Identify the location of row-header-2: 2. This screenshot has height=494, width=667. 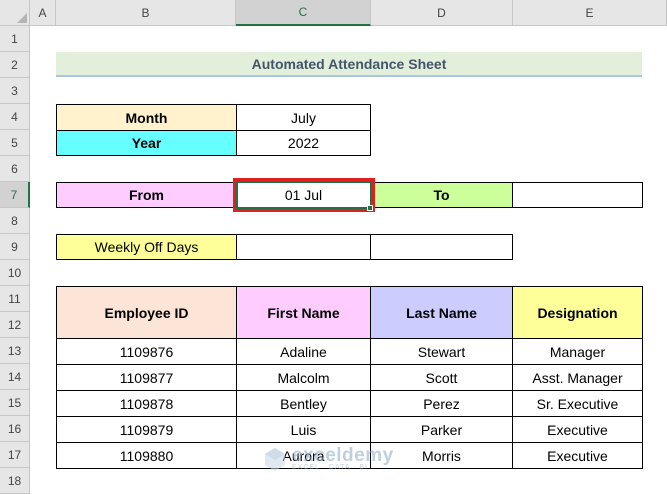
(15, 65).